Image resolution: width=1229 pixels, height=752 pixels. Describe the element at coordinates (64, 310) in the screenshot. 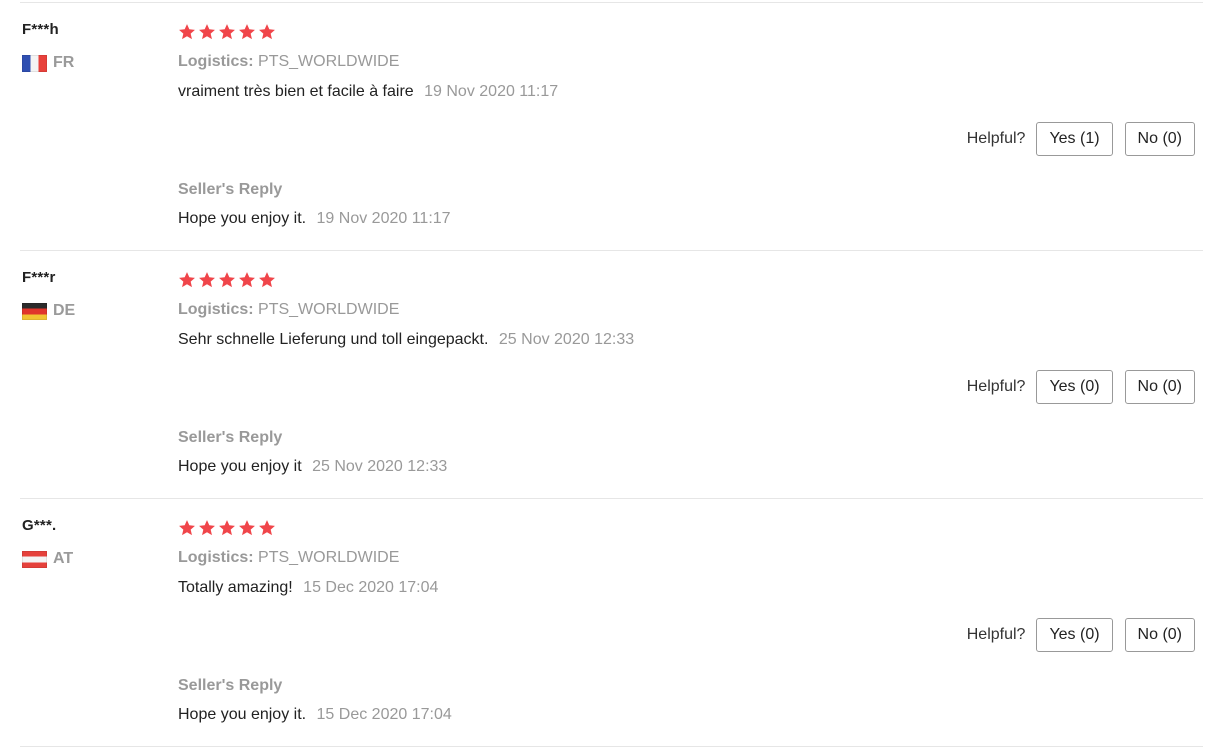

I see `country-code: DE` at that location.